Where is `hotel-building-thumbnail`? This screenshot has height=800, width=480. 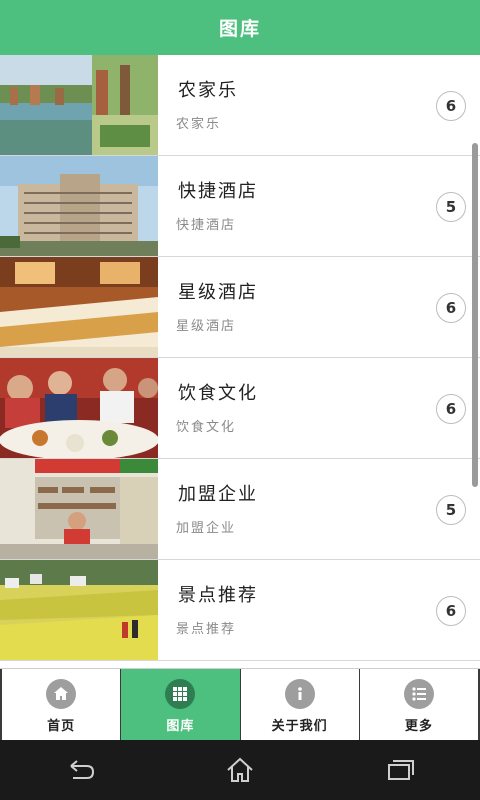
hotel-building-thumbnail is located at coordinates (79, 206).